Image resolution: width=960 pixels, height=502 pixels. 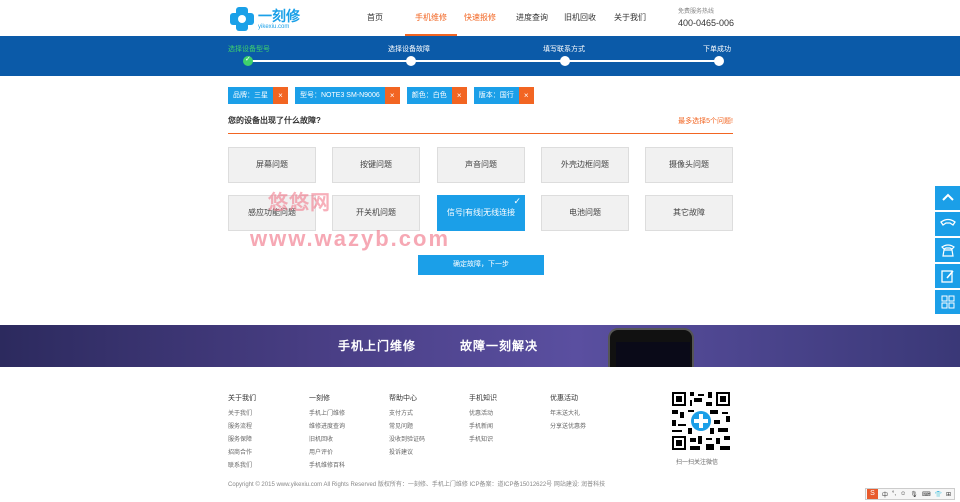 I want to click on up-arrow-icon, so click(x=947, y=198).